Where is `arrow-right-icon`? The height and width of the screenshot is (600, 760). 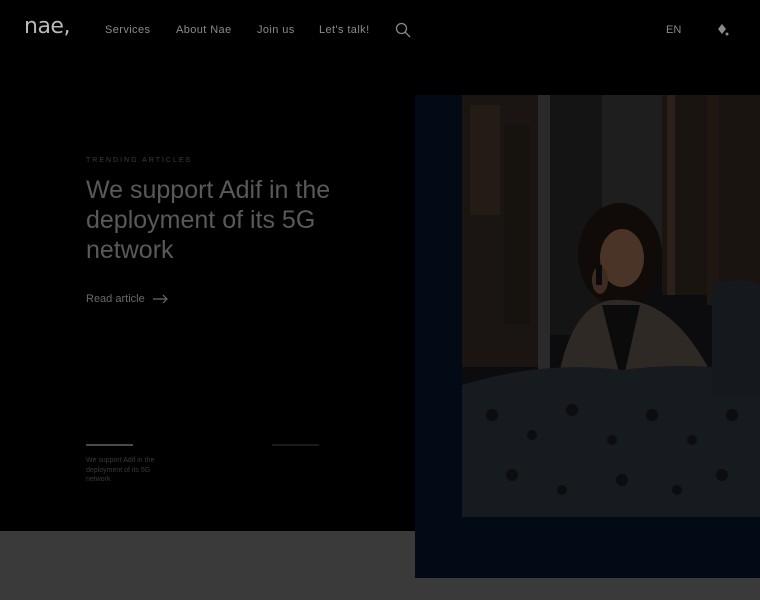
arrow-right-icon is located at coordinates (160, 299).